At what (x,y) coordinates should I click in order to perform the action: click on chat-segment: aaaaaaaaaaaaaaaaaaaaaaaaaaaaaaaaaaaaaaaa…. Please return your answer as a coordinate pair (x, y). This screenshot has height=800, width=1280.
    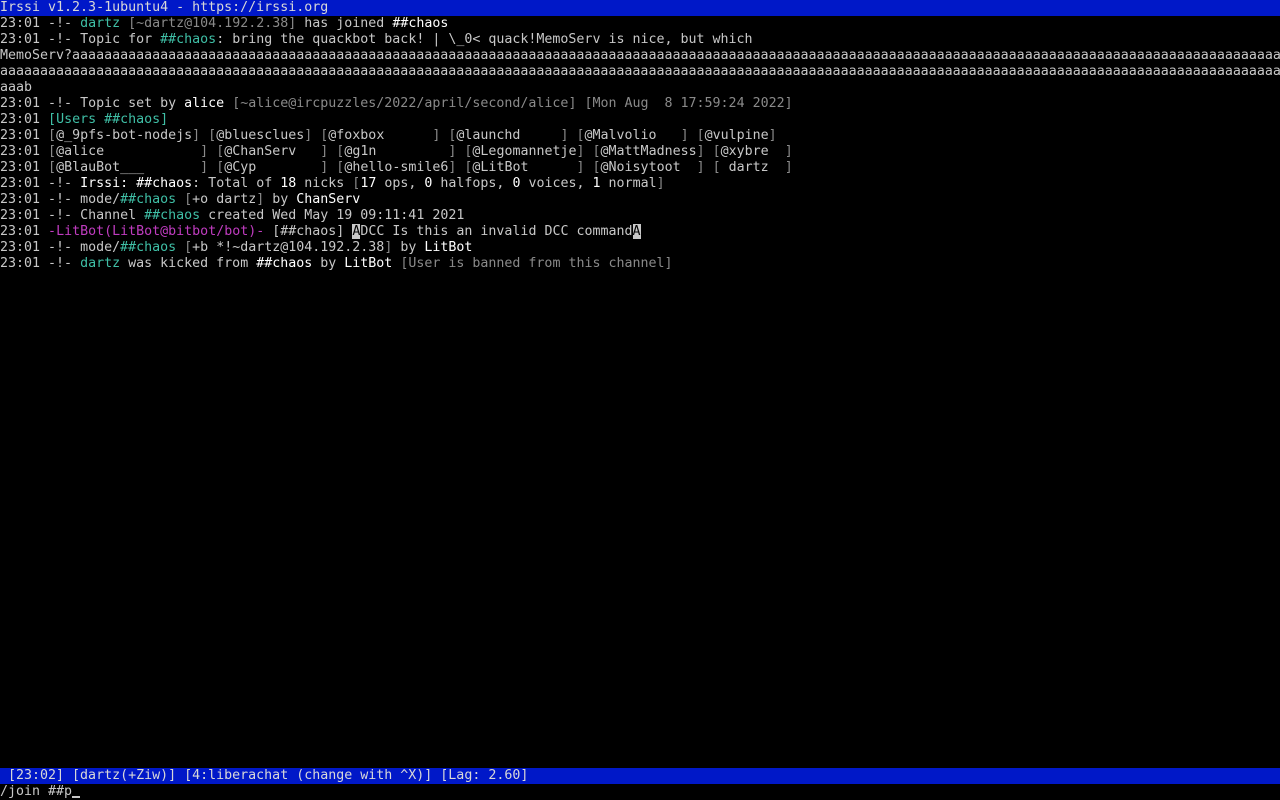
    Looking at the image, I should click on (640, 71).